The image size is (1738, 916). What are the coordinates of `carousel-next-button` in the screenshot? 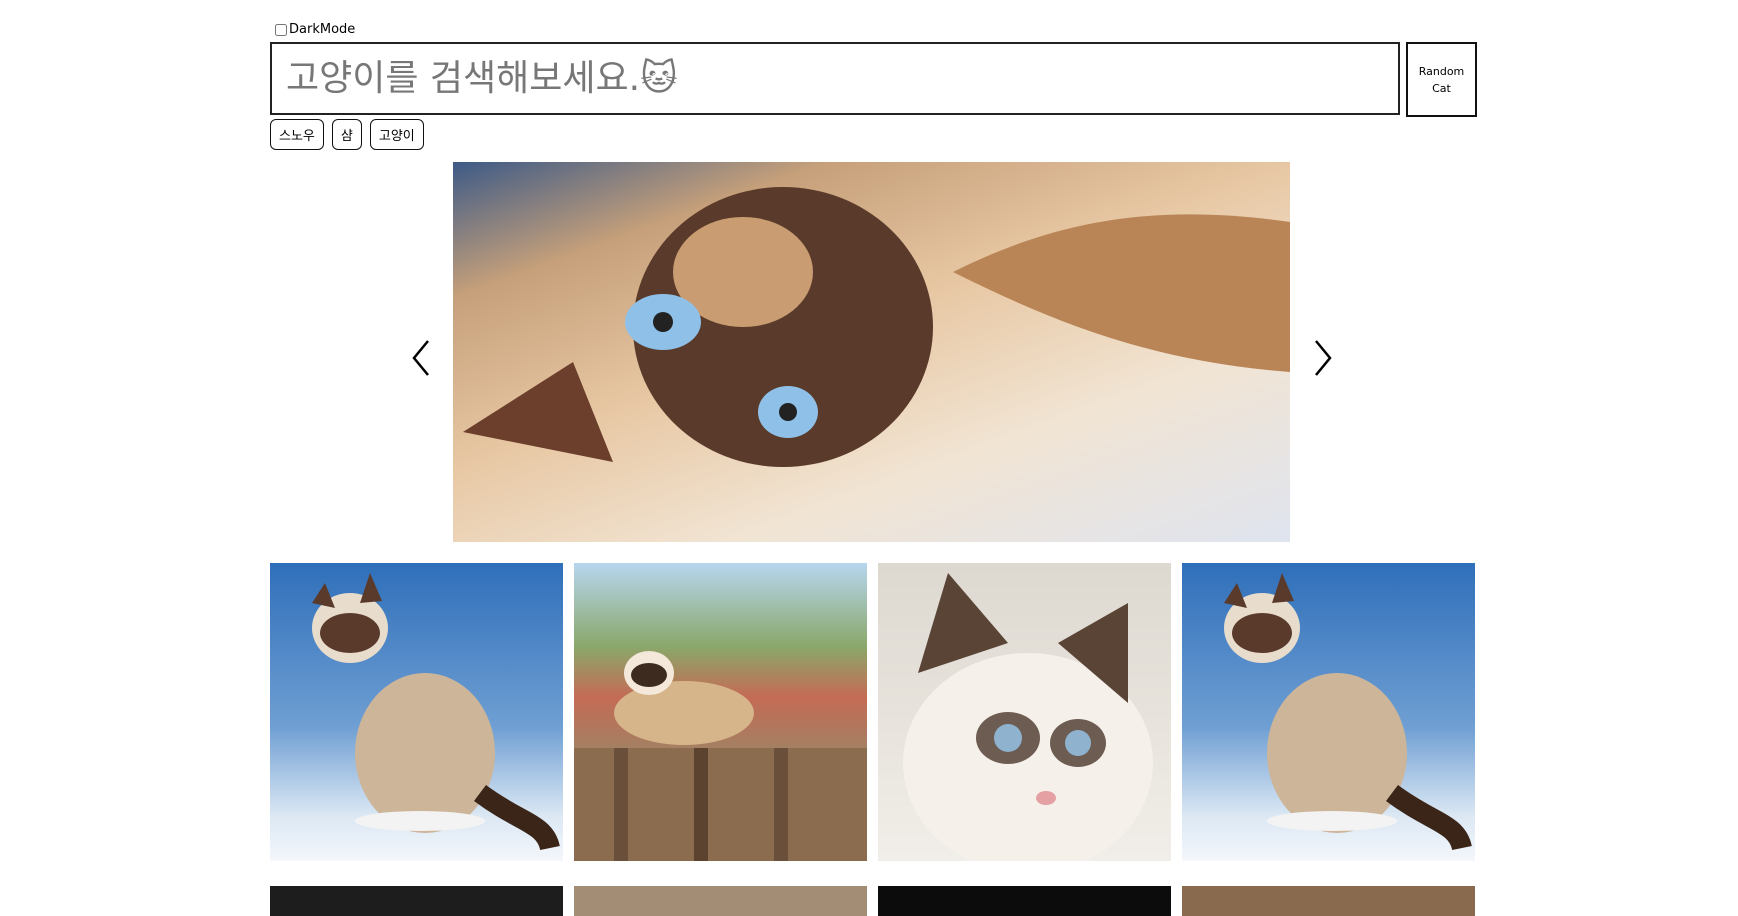 It's located at (1323, 358).